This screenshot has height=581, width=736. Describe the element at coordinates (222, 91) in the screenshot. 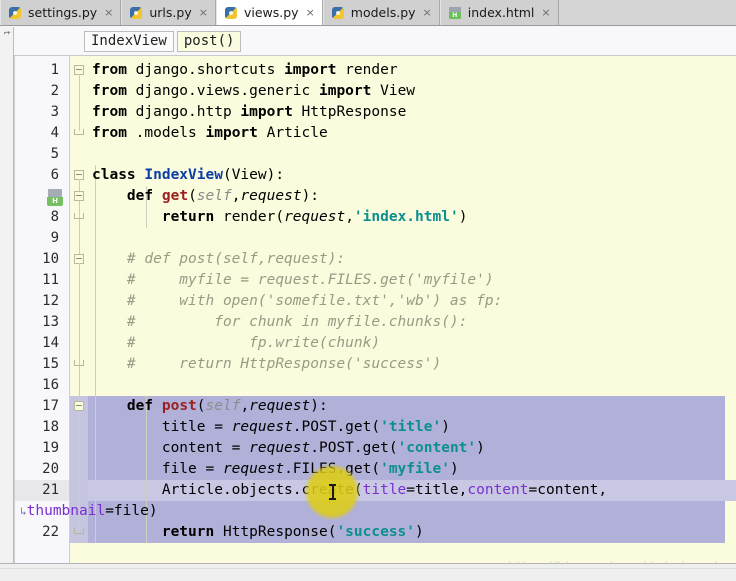

I see `code-token: django.views.generic` at that location.